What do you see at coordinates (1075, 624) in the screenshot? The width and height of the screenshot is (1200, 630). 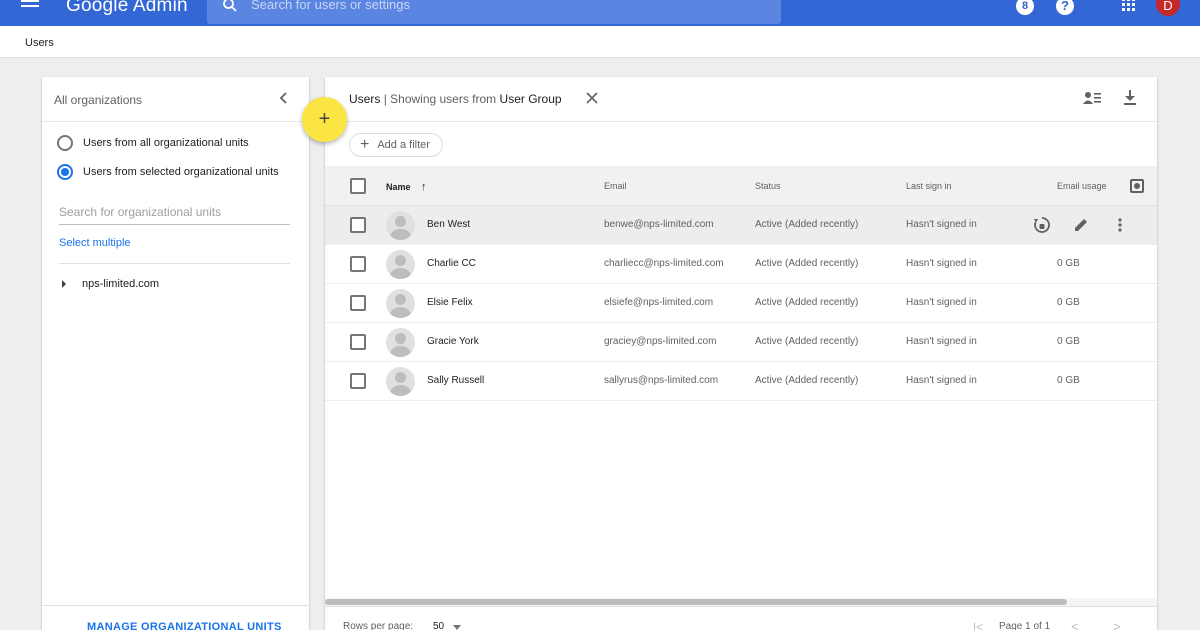 I see `previous-page-icon: <` at bounding box center [1075, 624].